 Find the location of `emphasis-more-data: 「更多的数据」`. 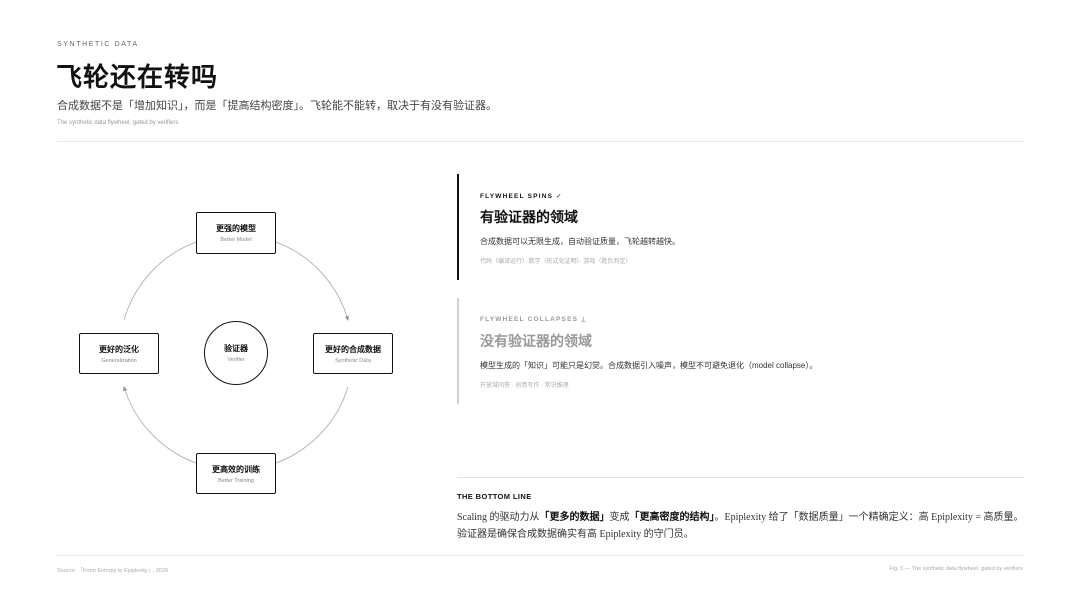

emphasis-more-data: 「更多的数据」 is located at coordinates (574, 517).